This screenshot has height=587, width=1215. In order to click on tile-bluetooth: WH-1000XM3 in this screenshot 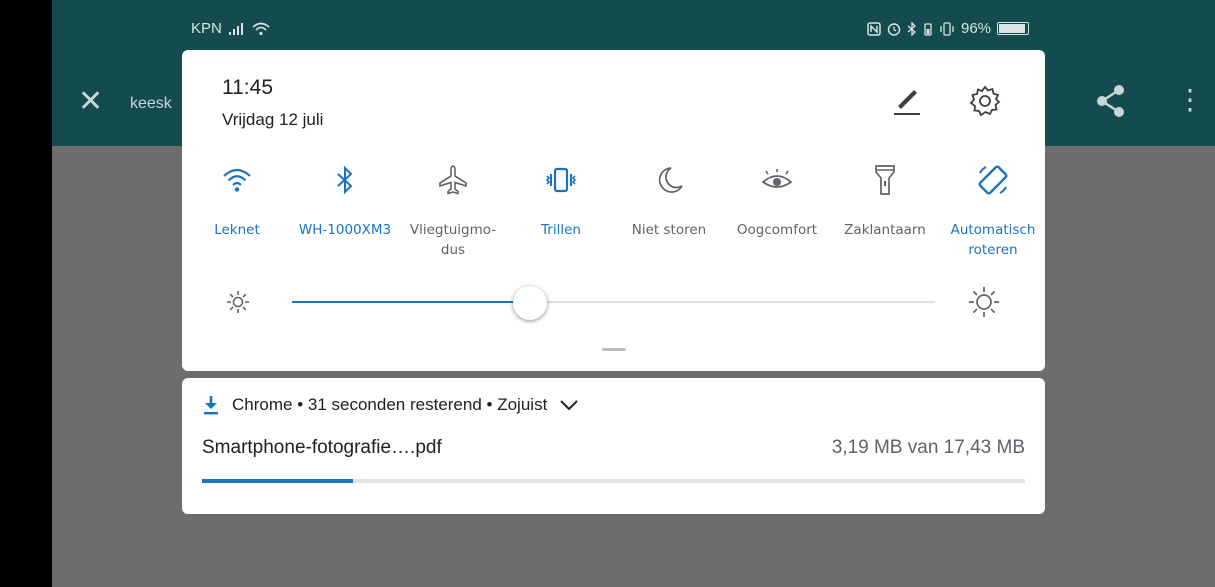, I will do `click(345, 199)`.